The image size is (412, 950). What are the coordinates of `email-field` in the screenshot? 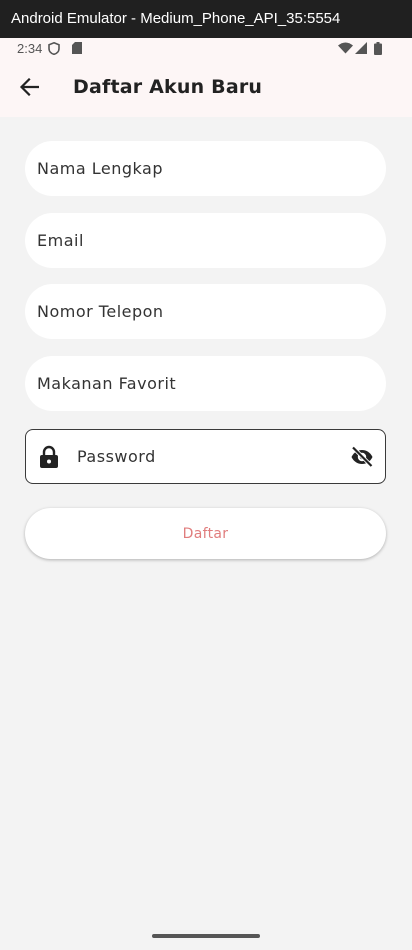 It's located at (205, 240).